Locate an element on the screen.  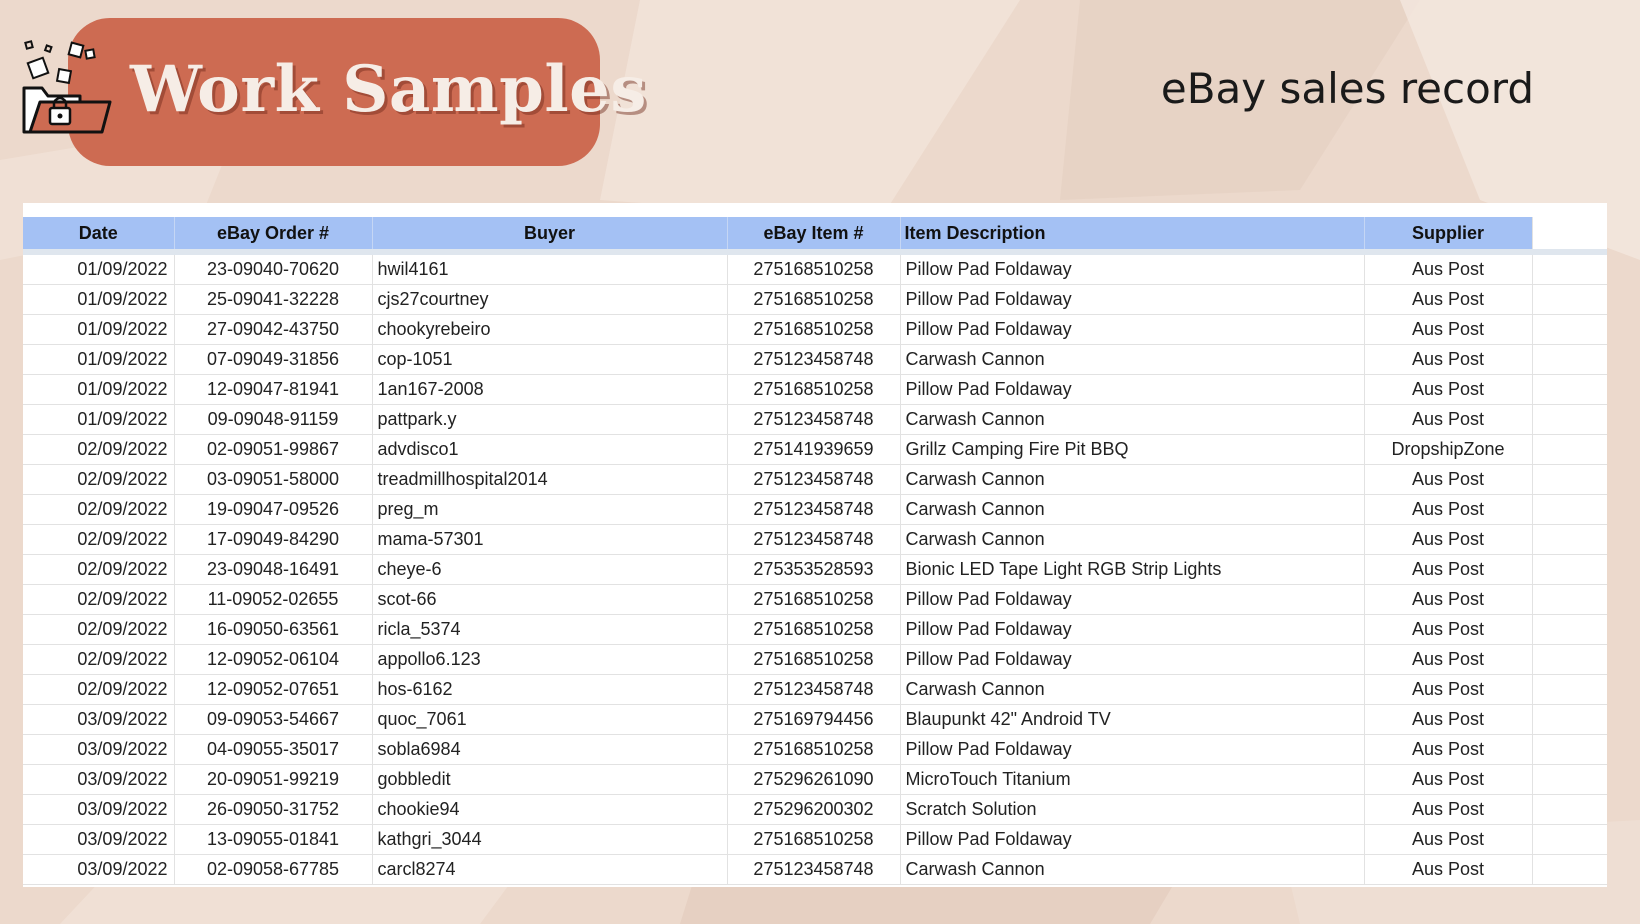
supplier-cell: DropshipZone is located at coordinates (1447, 449).